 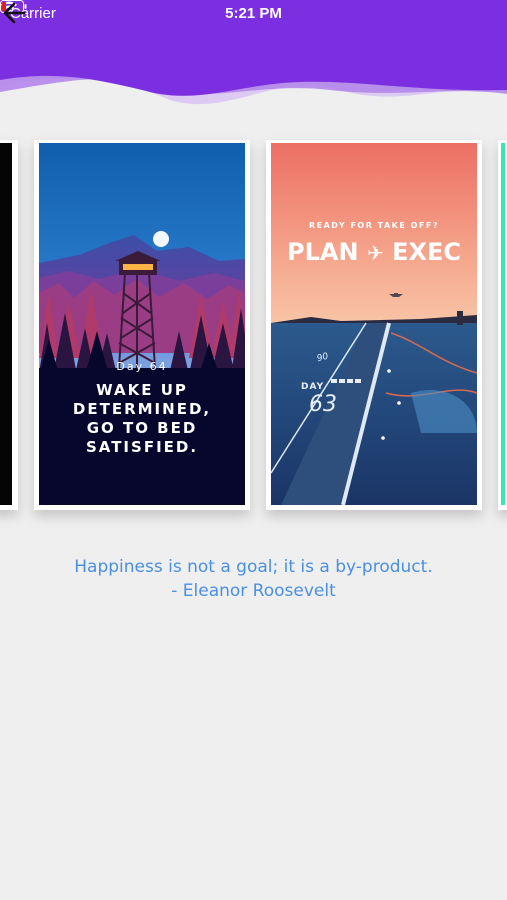 I want to click on card-title-right: EXEC, so click(x=426, y=252).